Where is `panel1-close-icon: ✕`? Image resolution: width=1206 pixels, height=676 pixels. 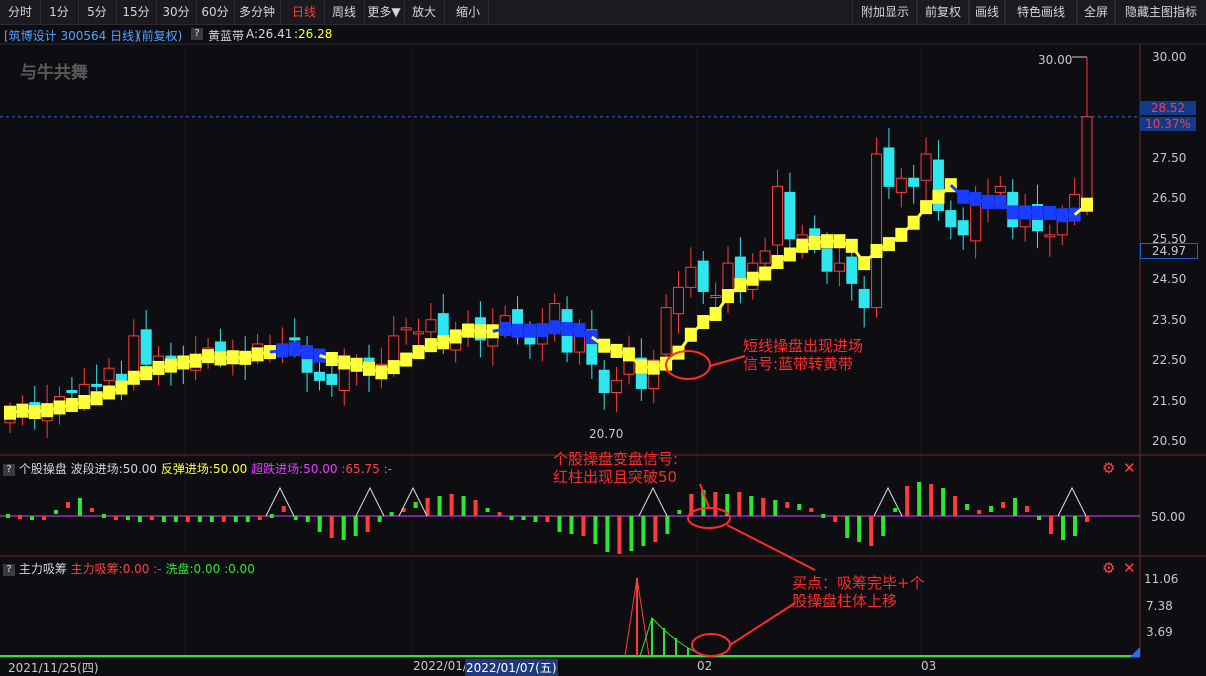
panel1-close-icon: ✕ is located at coordinates (1129, 468).